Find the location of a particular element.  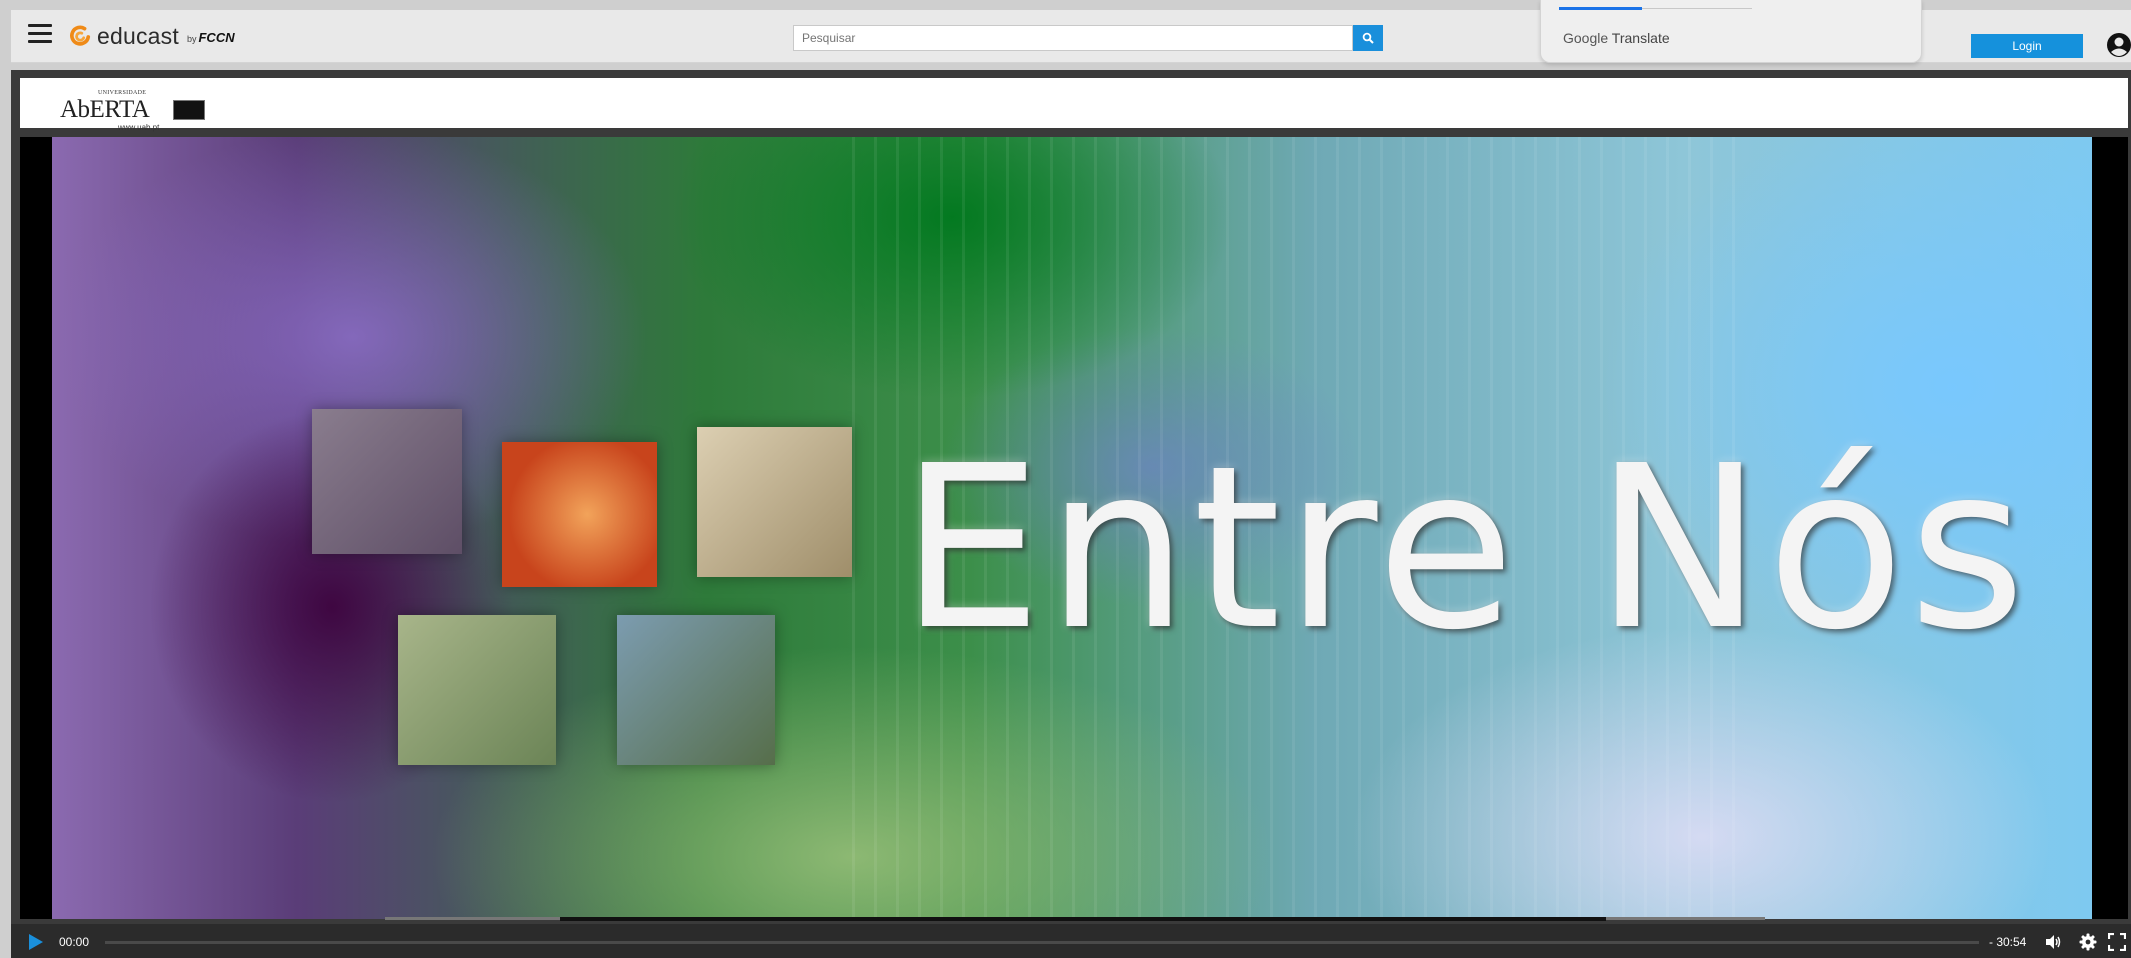

menu-icon is located at coordinates (40, 34).